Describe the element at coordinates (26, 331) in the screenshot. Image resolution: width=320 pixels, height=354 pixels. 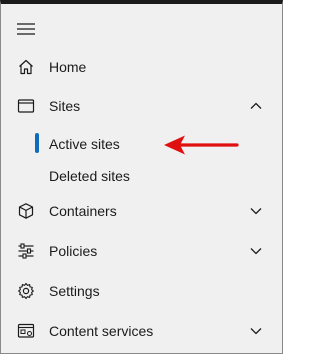
I see `content-services-icon` at that location.